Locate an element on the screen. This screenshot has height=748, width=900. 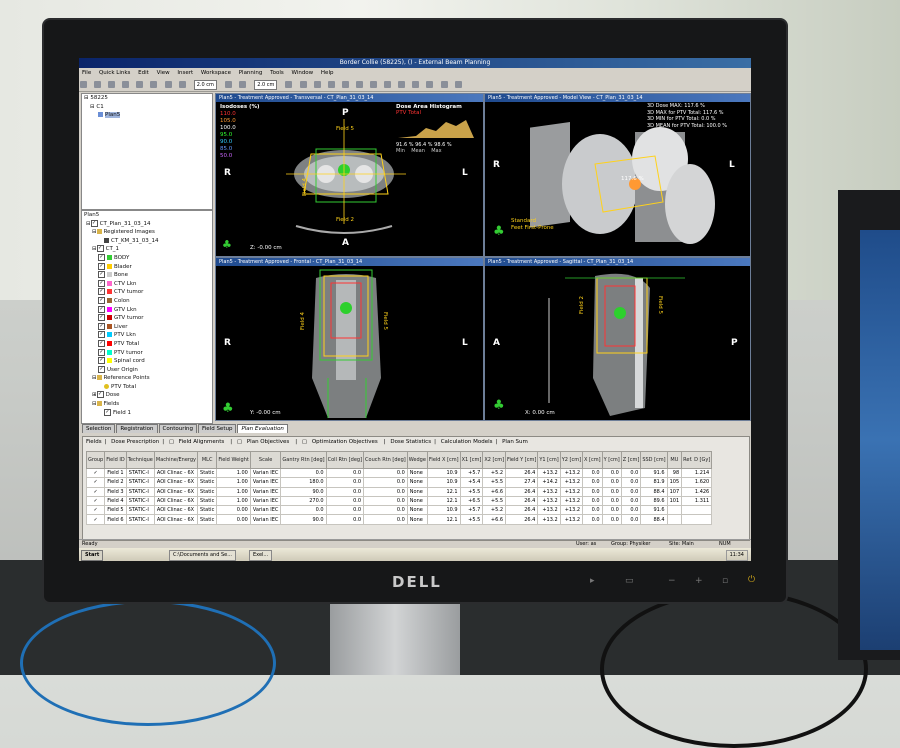
column-header: Group is located at coordinates (95, 460).